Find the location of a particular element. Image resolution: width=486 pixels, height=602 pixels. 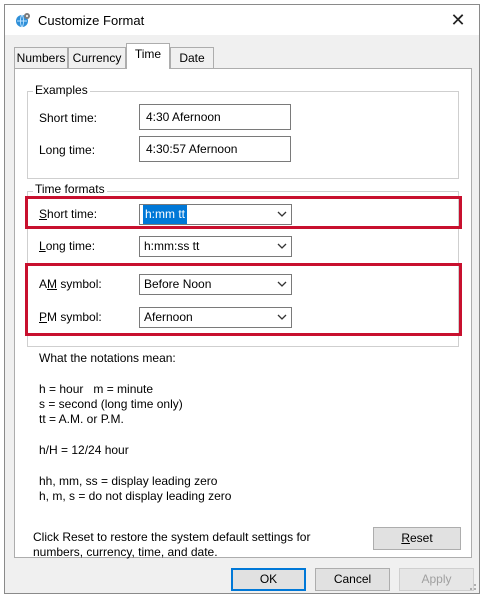

long-time-label: Long time: is located at coordinates (67, 246).